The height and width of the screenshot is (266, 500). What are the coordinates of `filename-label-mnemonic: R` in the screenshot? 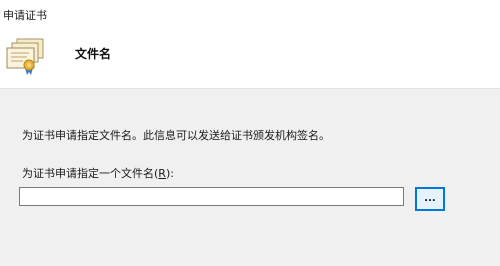 It's located at (162, 173).